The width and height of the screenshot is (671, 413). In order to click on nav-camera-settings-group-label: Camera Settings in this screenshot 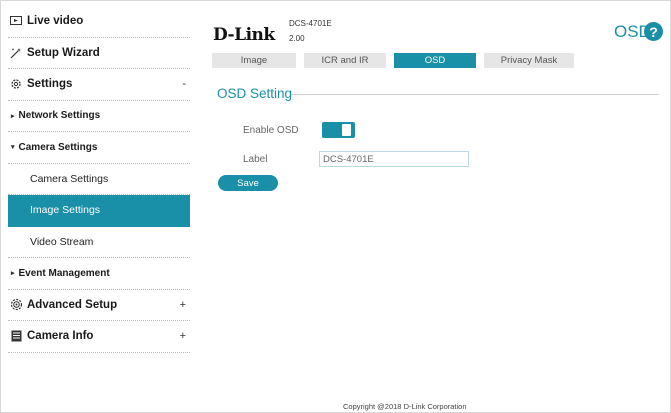, I will do `click(58, 147)`.